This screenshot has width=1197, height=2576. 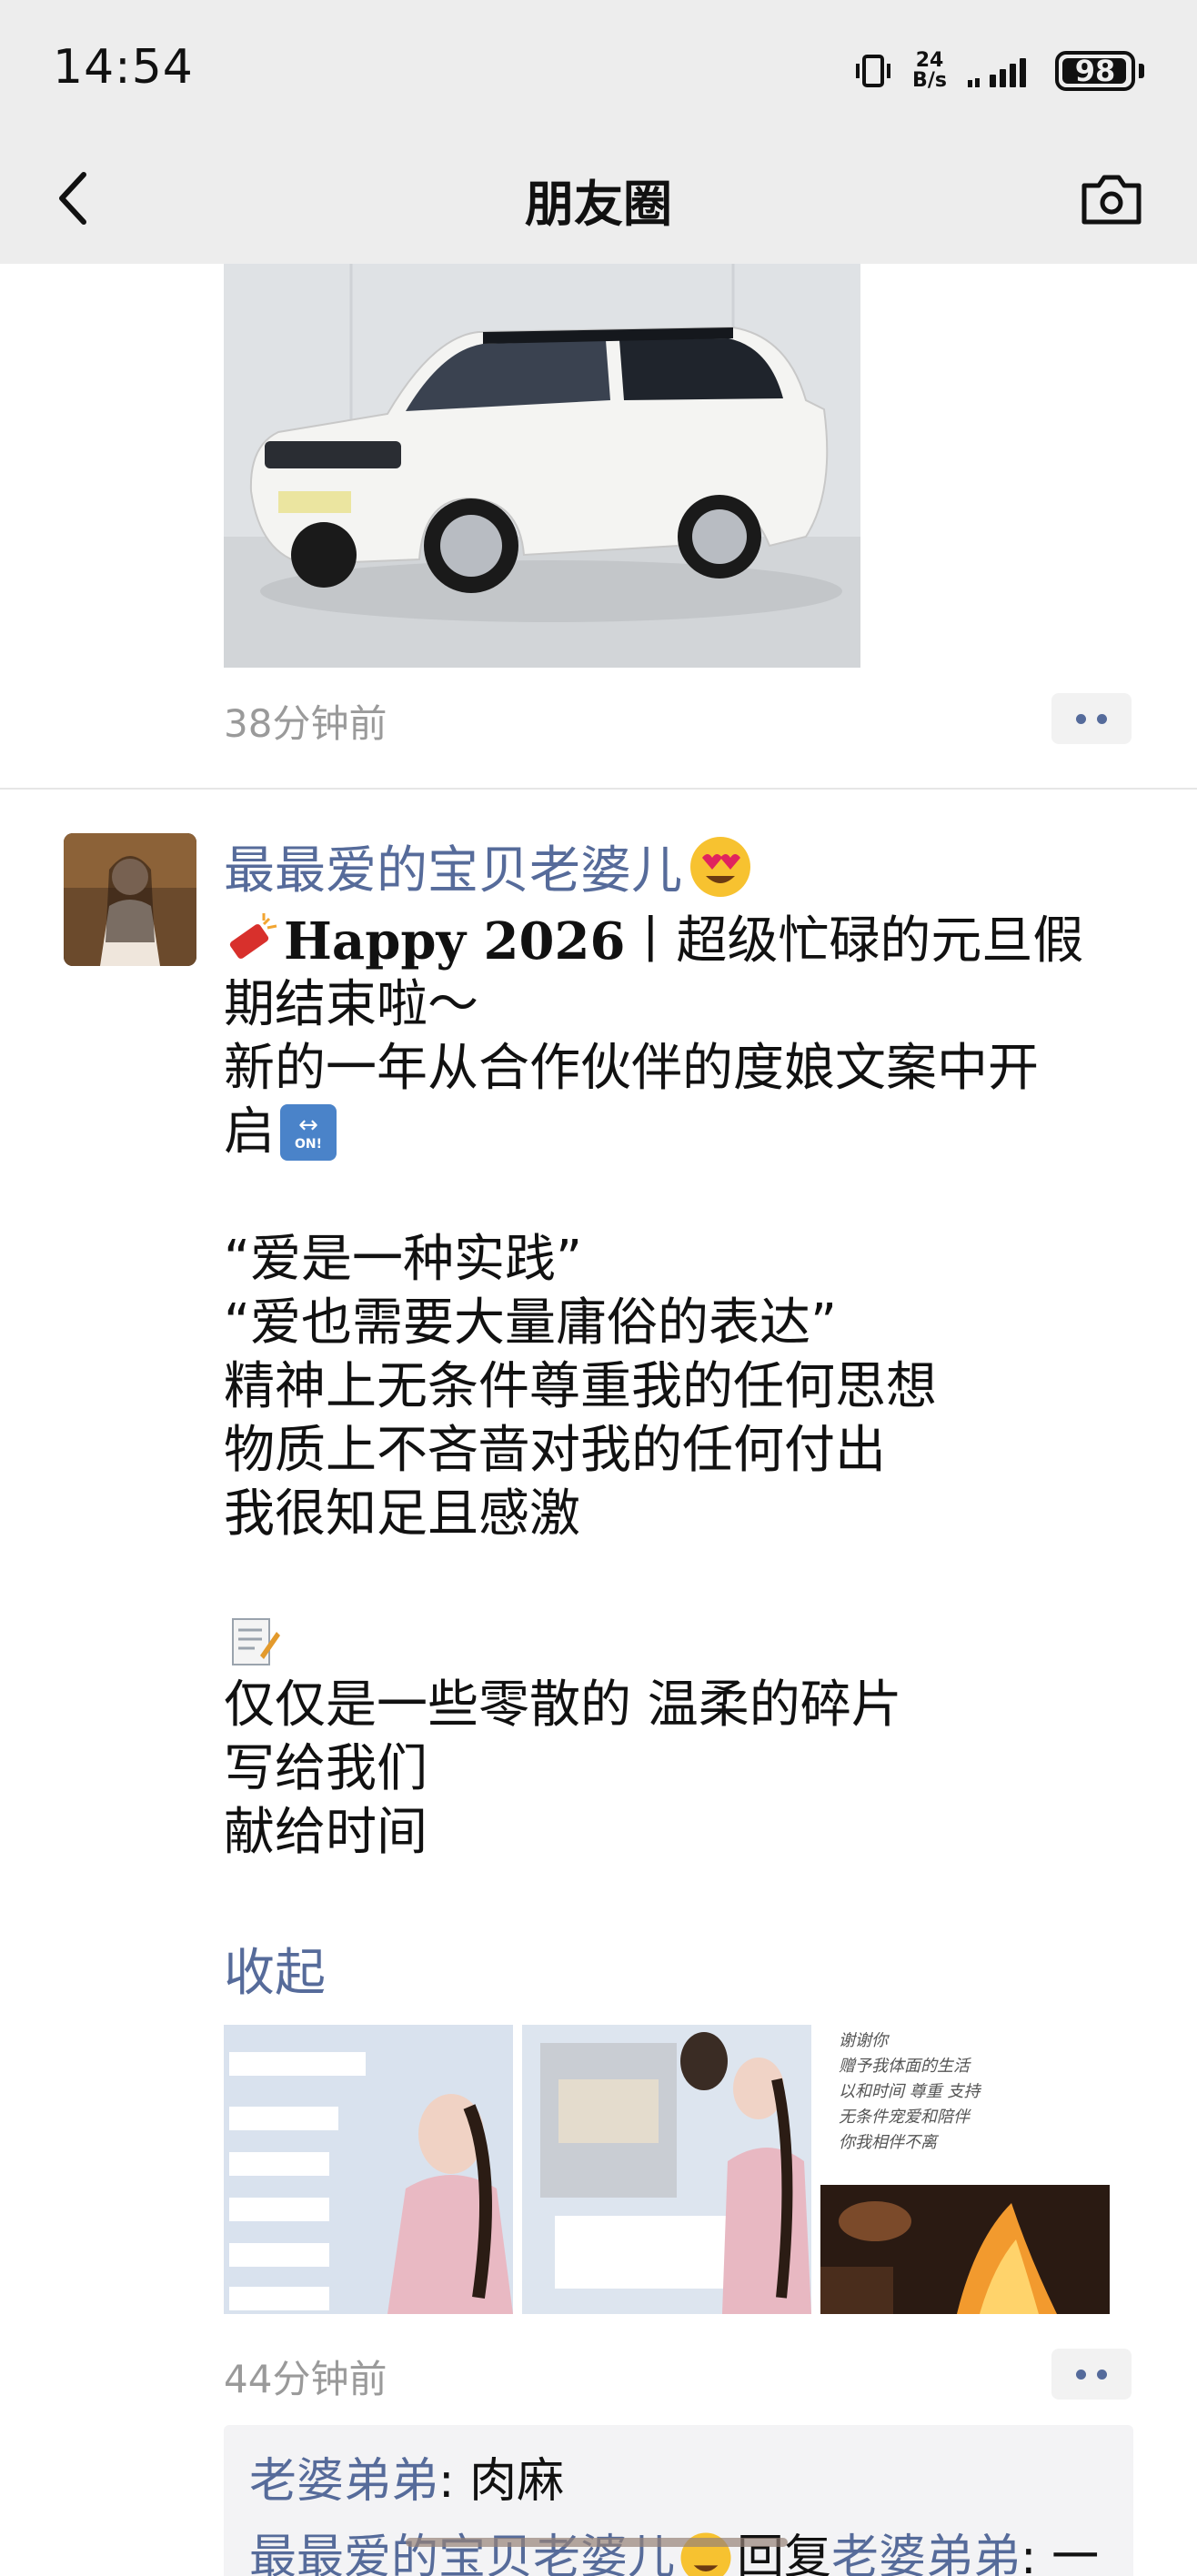 I want to click on post-line-text: 启, so click(x=249, y=1132).